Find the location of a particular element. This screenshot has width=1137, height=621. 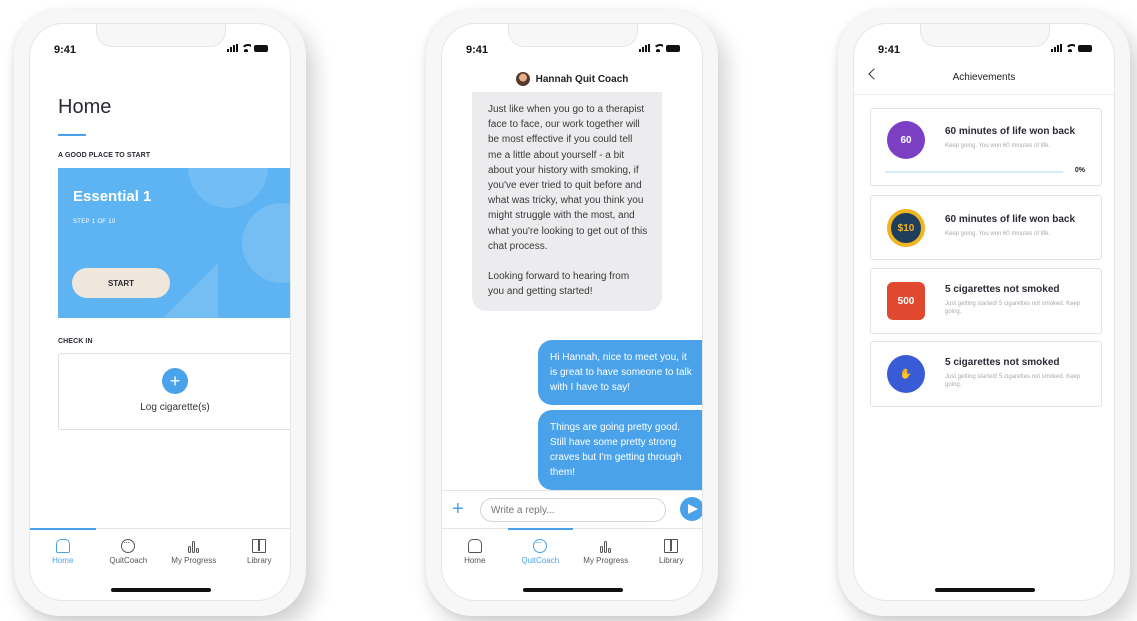

check-in-label: CHECK IN is located at coordinates (75, 341).